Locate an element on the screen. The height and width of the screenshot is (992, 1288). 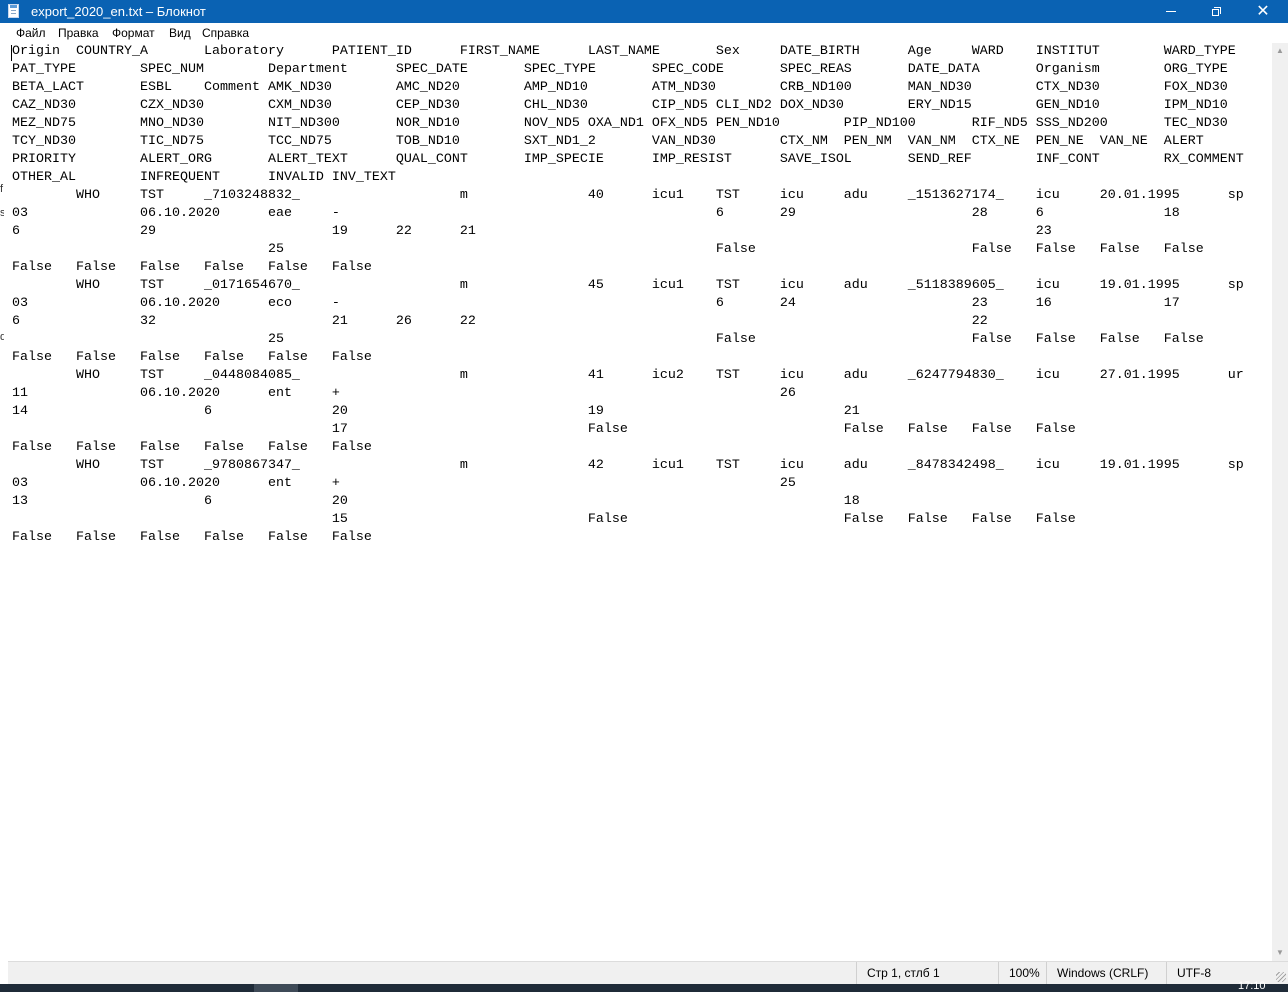
minimize-button is located at coordinates (1171, 11).